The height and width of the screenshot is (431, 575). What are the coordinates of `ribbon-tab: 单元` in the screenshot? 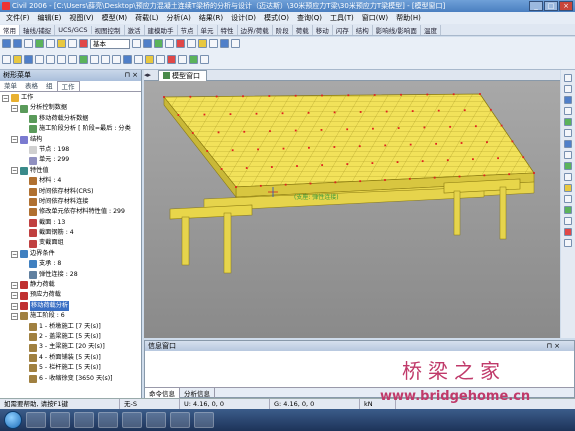 It's located at (208, 29).